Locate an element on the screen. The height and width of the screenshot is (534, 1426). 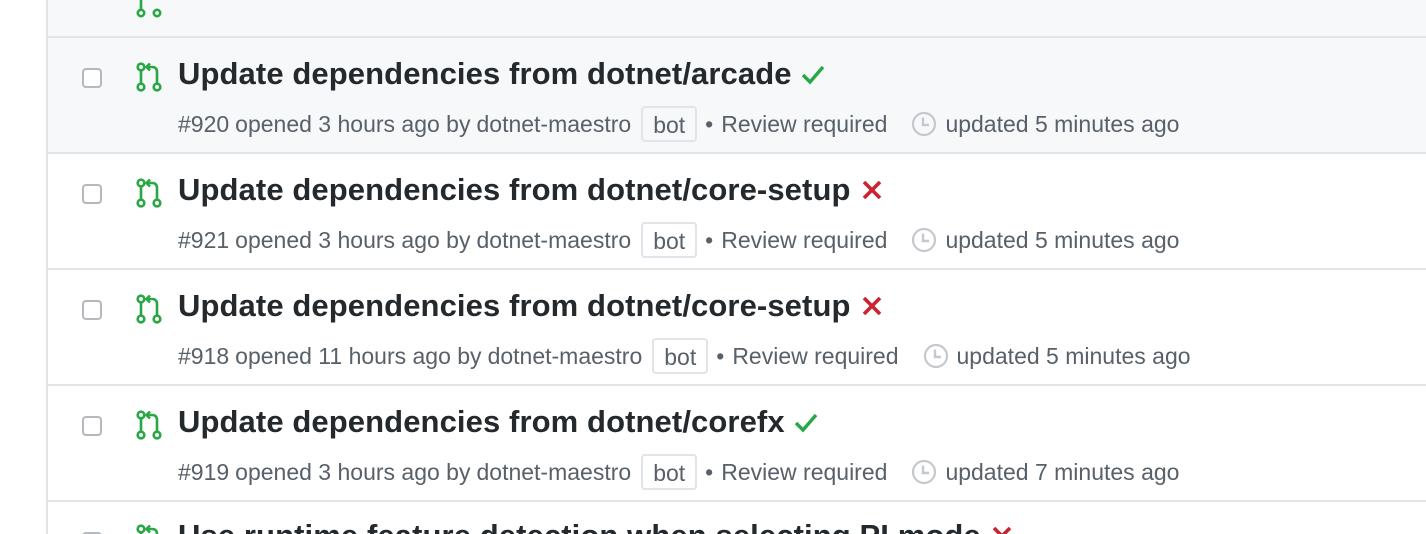
pr-title-line: Update dependencies from dotnet/corefx is located at coordinates (498, 422).